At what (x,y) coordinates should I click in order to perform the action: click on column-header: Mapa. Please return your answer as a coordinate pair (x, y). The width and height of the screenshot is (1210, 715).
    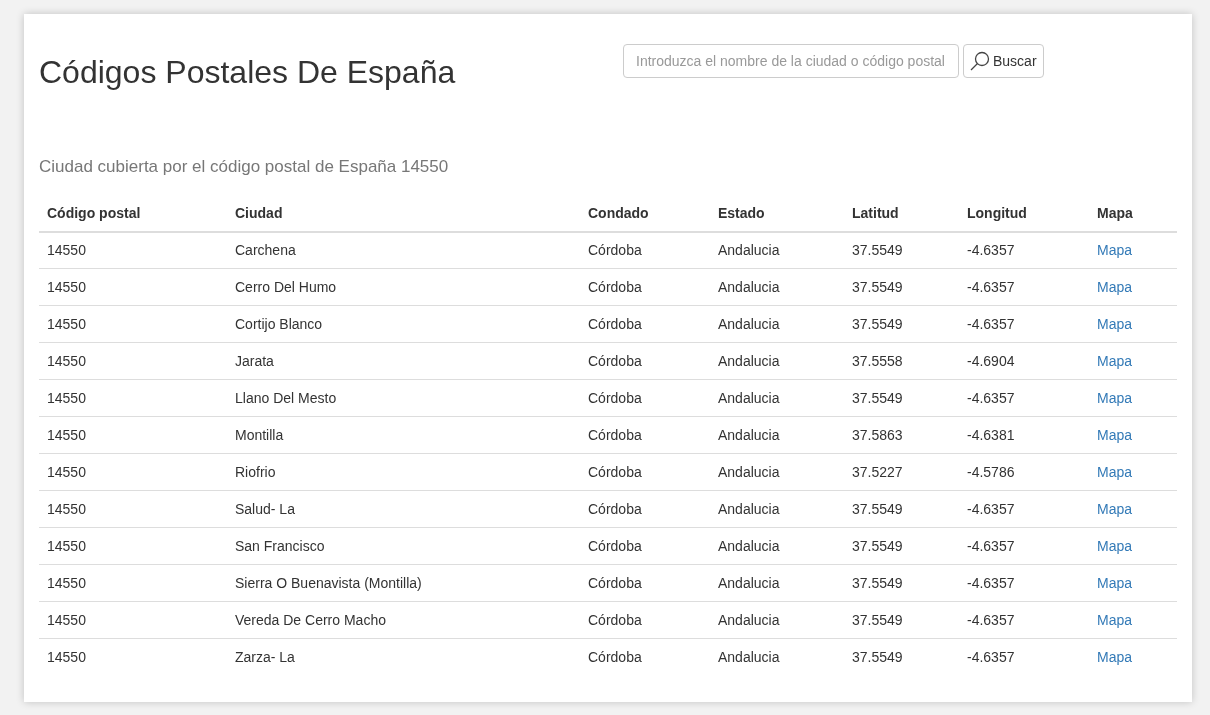
    Looking at the image, I should click on (1133, 213).